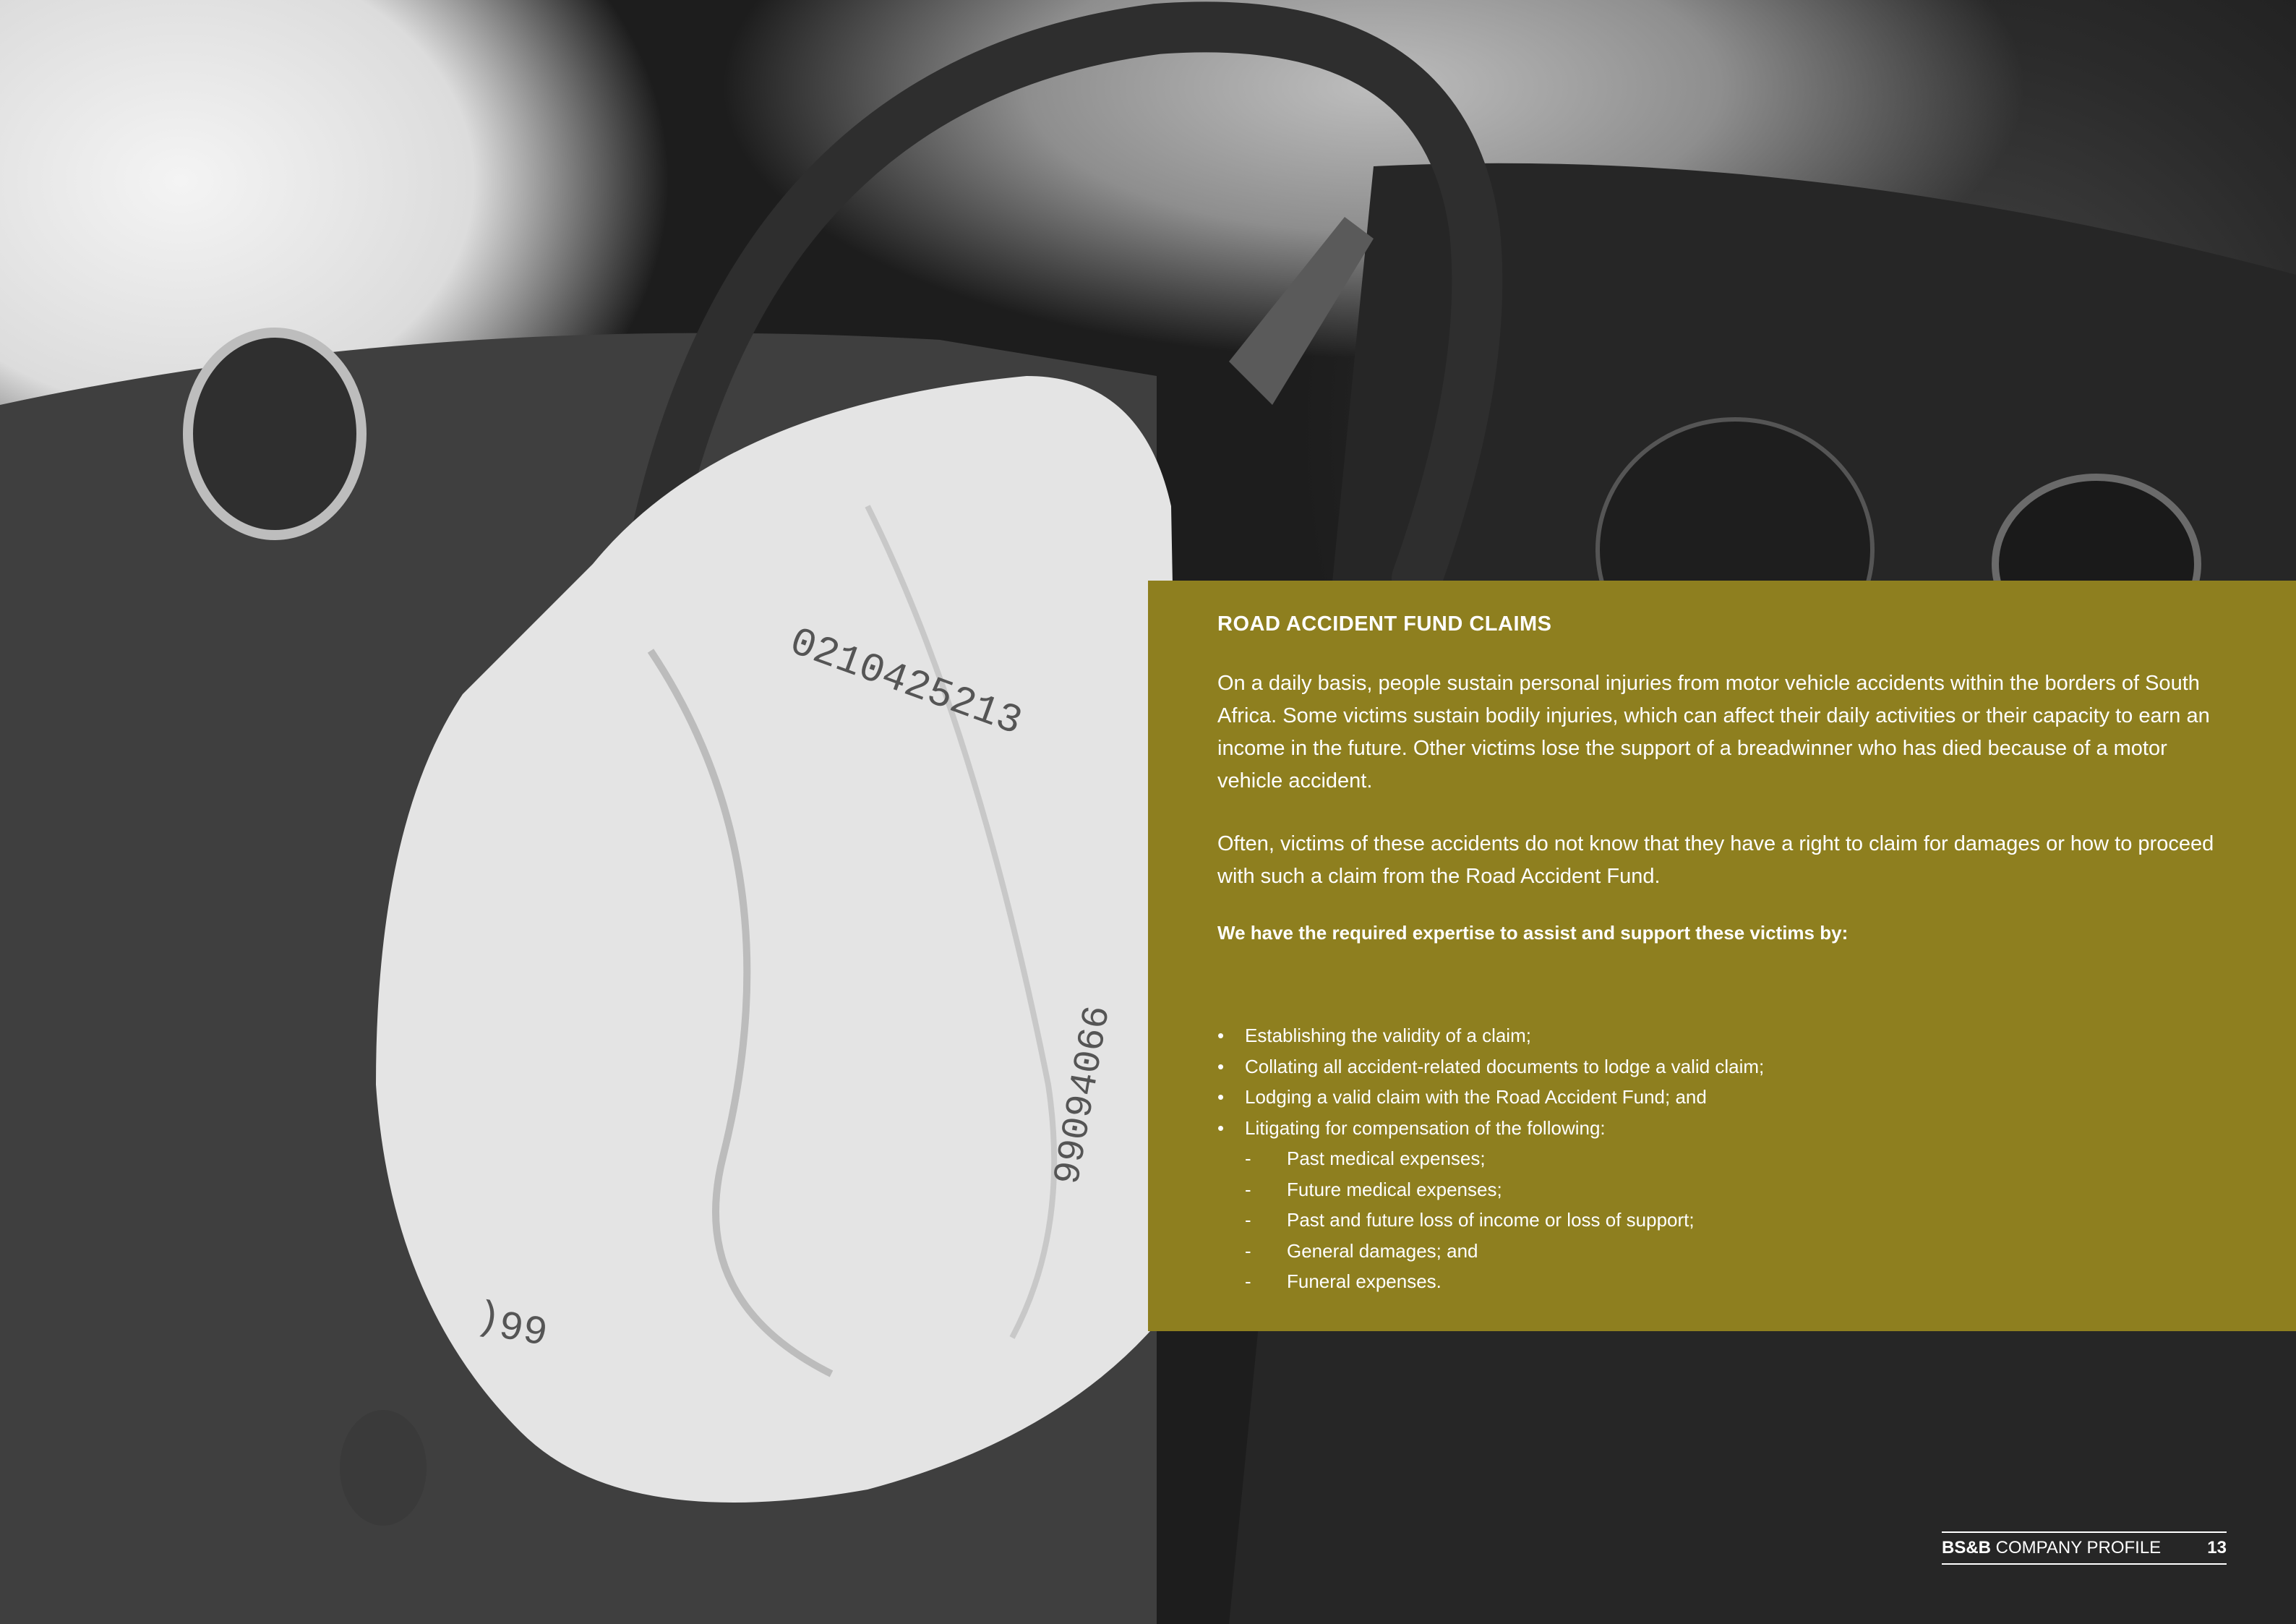 This screenshot has width=2296, height=1624. Describe the element at coordinates (2217, 1547) in the screenshot. I see `page-number: 13` at that location.